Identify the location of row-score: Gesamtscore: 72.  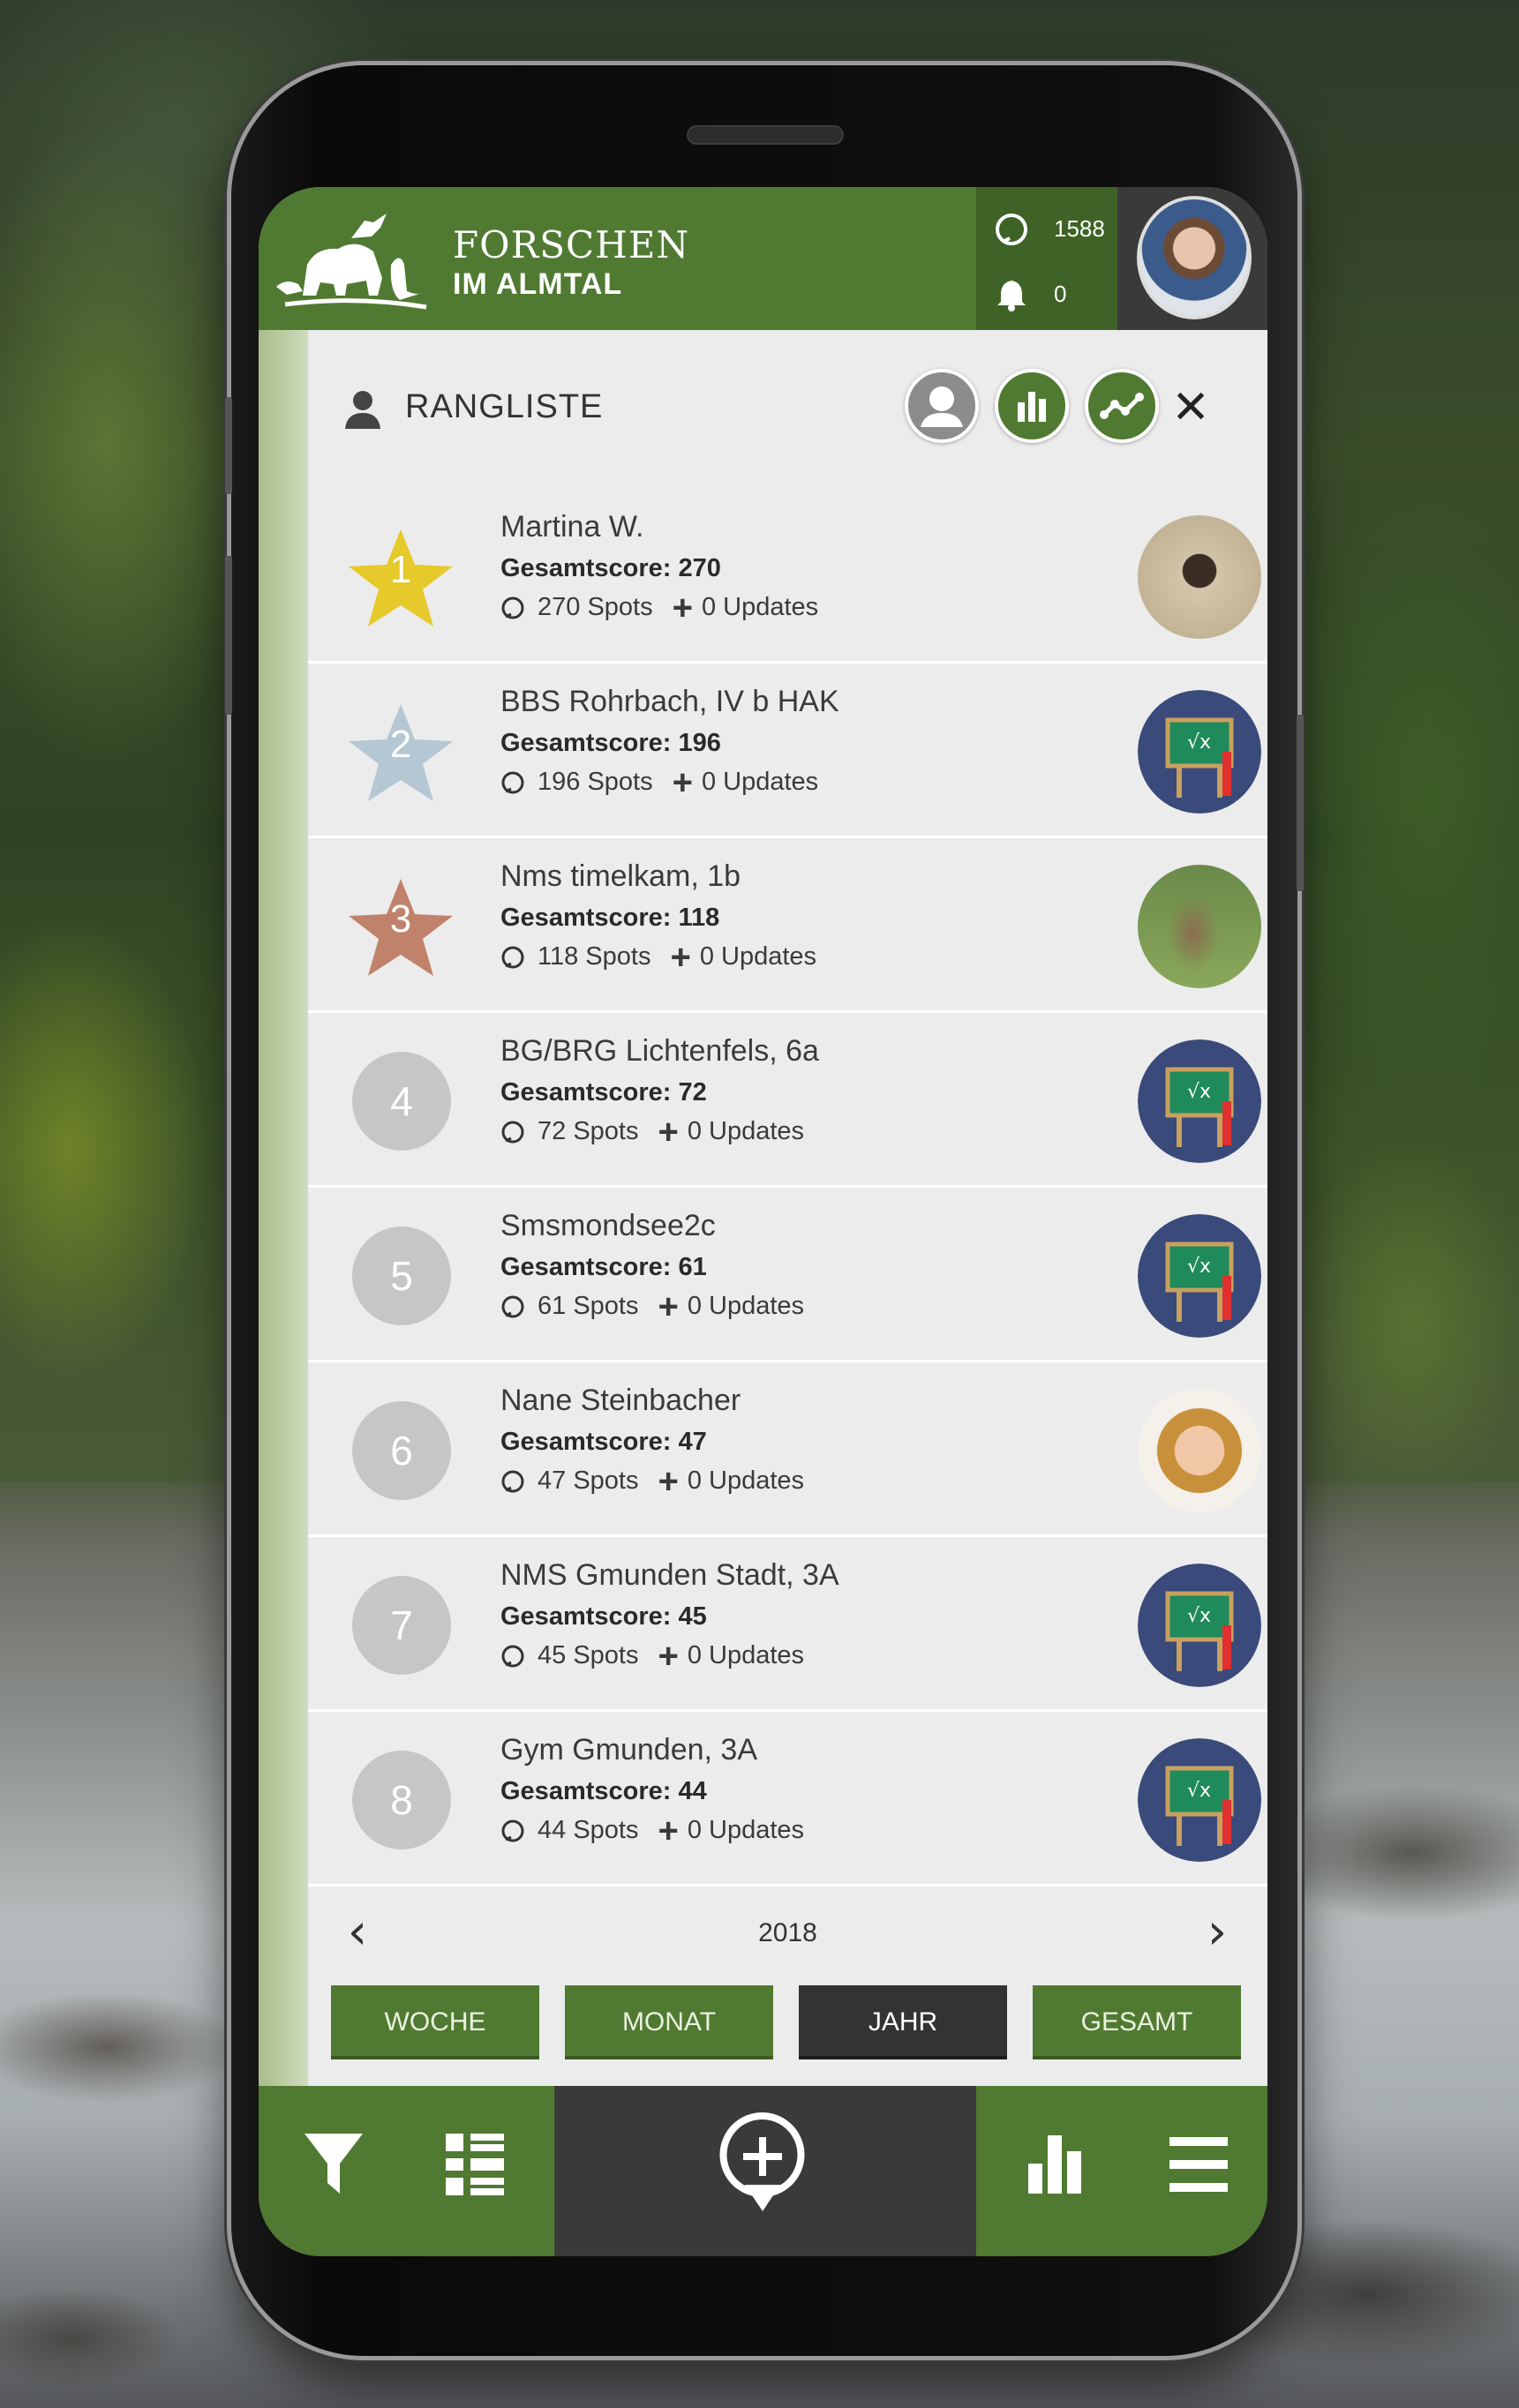
(604, 1092).